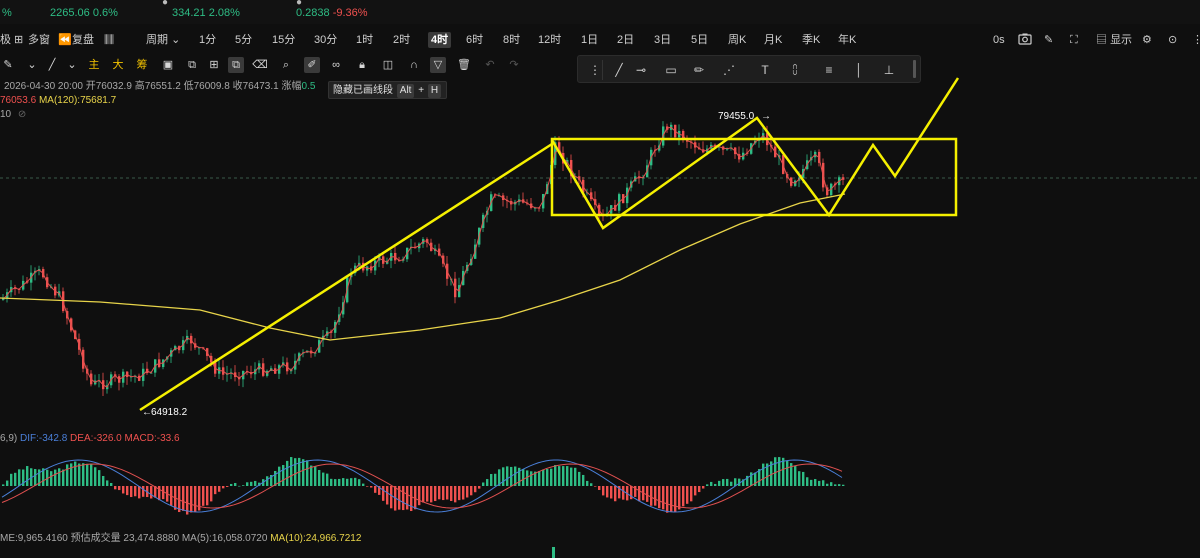 This screenshot has height=558, width=1200. Describe the element at coordinates (107, 438) in the screenshot. I see `dea-value: -326.0` at that location.